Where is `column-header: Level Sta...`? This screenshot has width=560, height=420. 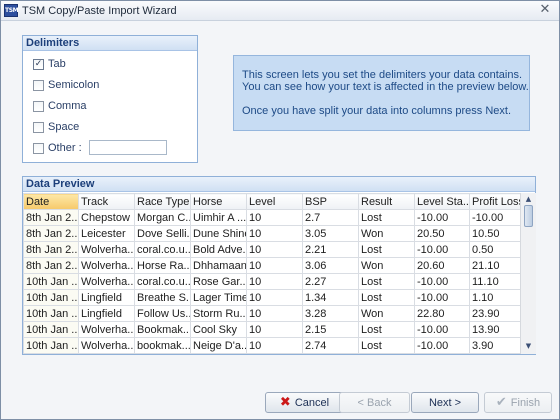
column-header: Level Sta... is located at coordinates (442, 201).